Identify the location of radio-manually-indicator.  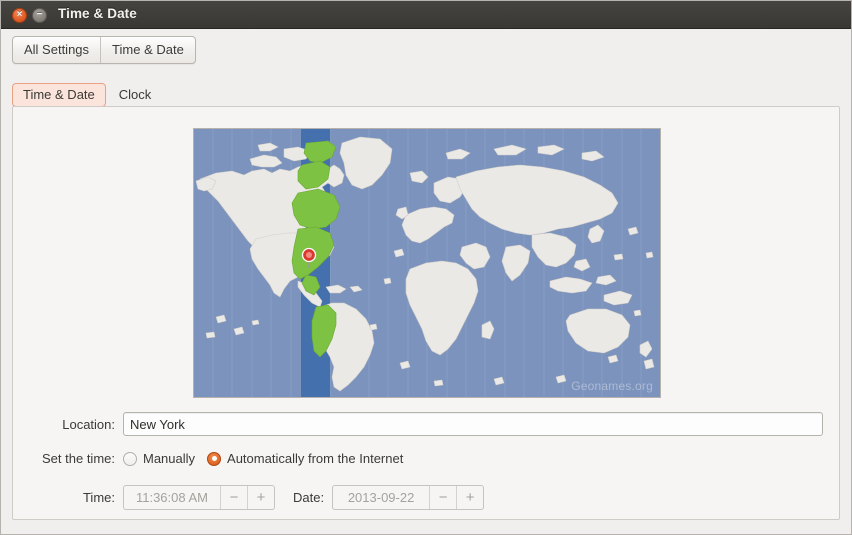
(130, 458).